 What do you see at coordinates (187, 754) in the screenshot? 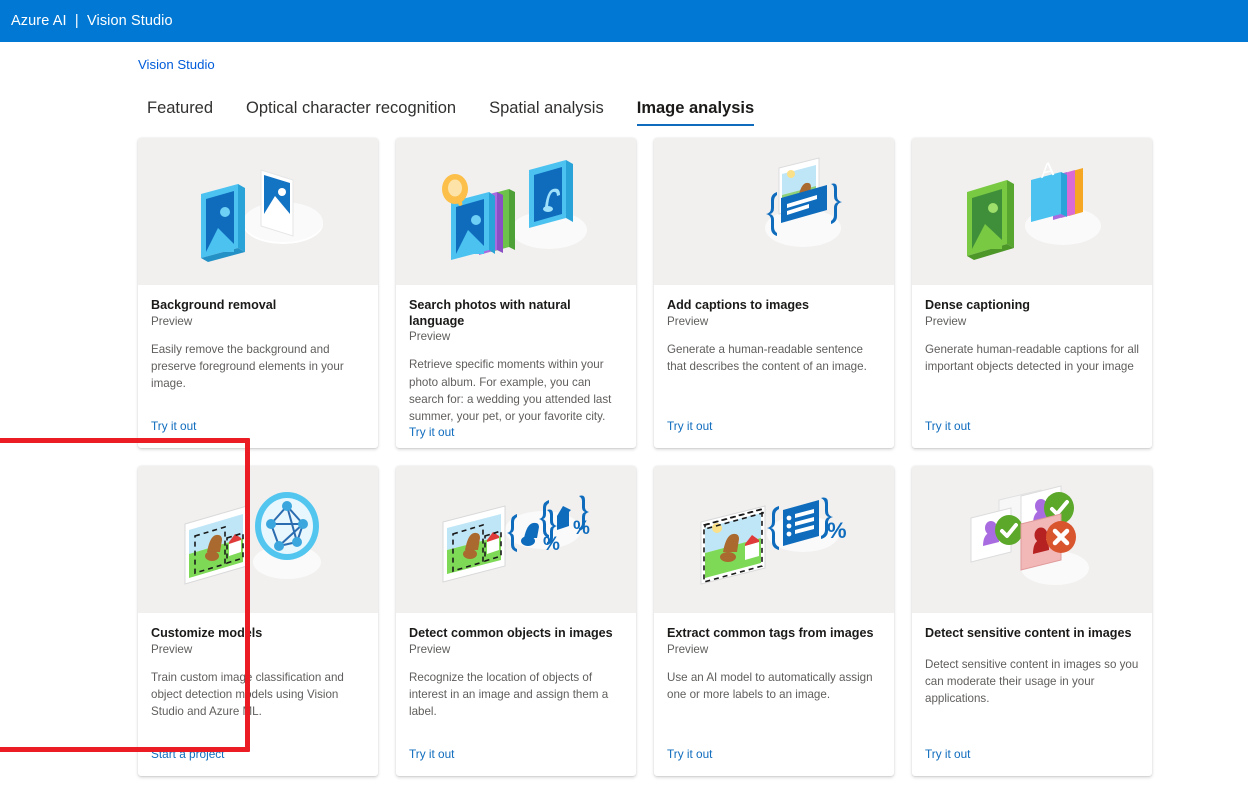
I see `card-action-link: Start a project` at bounding box center [187, 754].